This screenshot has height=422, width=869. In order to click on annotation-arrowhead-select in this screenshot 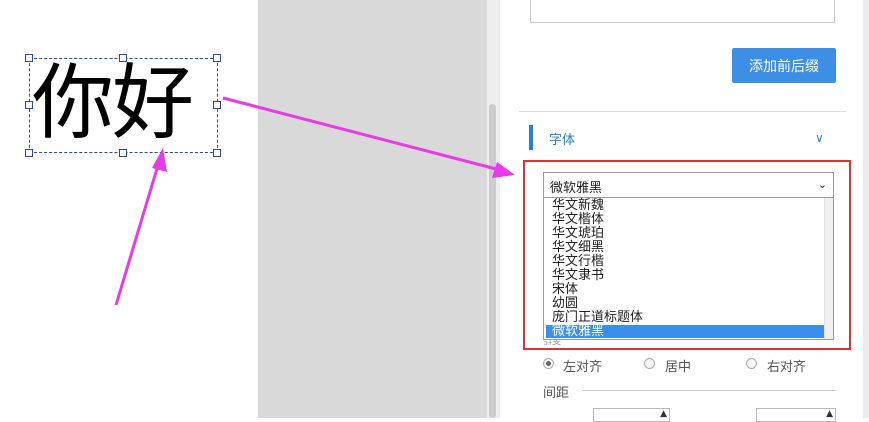, I will do `click(503, 170)`.